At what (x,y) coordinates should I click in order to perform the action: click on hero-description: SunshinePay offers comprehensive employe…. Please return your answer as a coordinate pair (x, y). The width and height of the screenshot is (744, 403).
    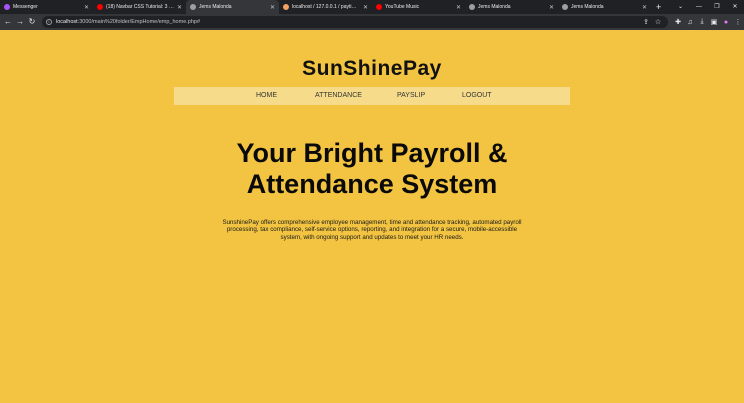
    Looking at the image, I should click on (372, 230).